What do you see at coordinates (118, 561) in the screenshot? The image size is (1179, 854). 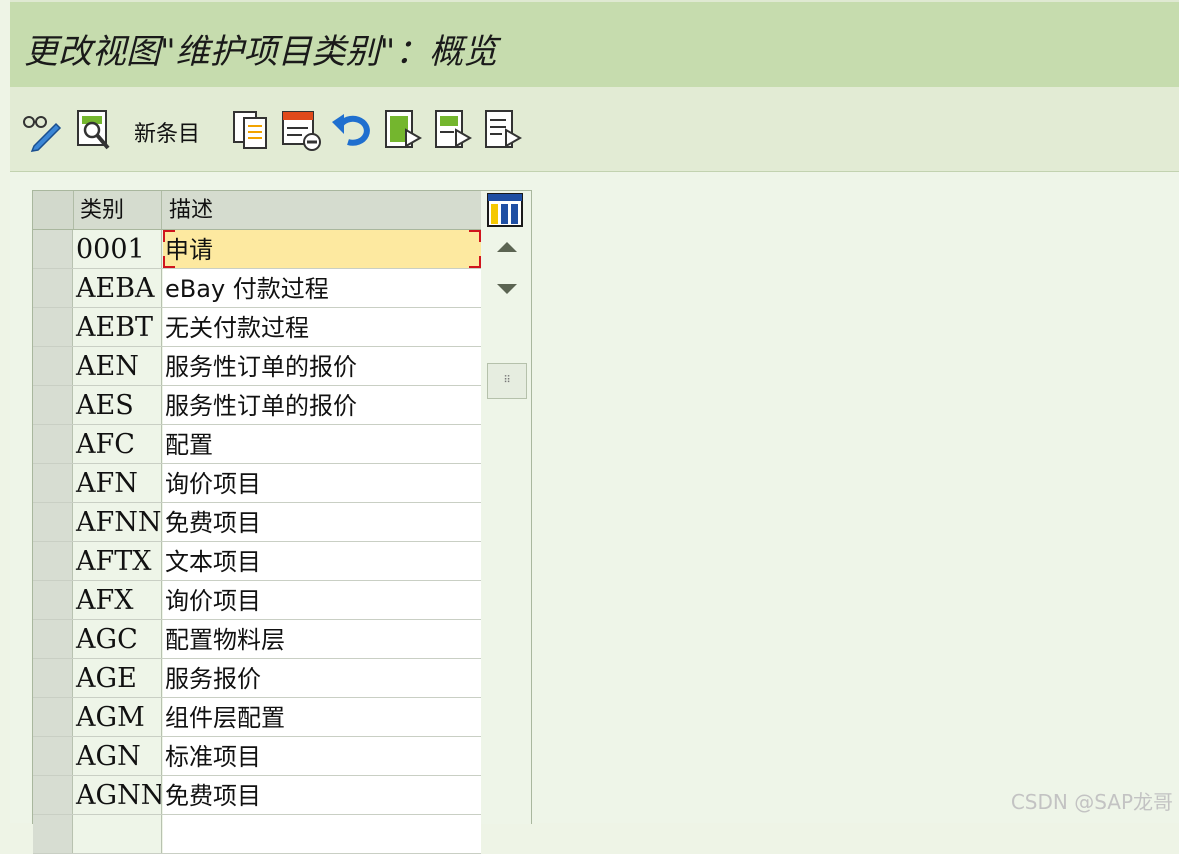 I see `category-cell: AFTX` at bounding box center [118, 561].